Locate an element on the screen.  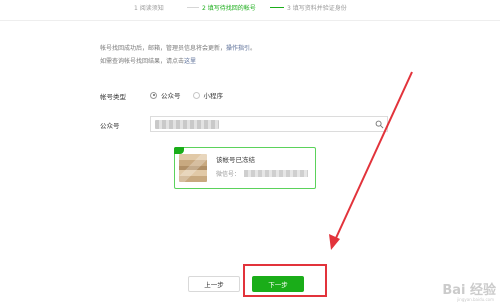
step-verify-identity: 3 填写资料并验证身份 is located at coordinates (317, 8).